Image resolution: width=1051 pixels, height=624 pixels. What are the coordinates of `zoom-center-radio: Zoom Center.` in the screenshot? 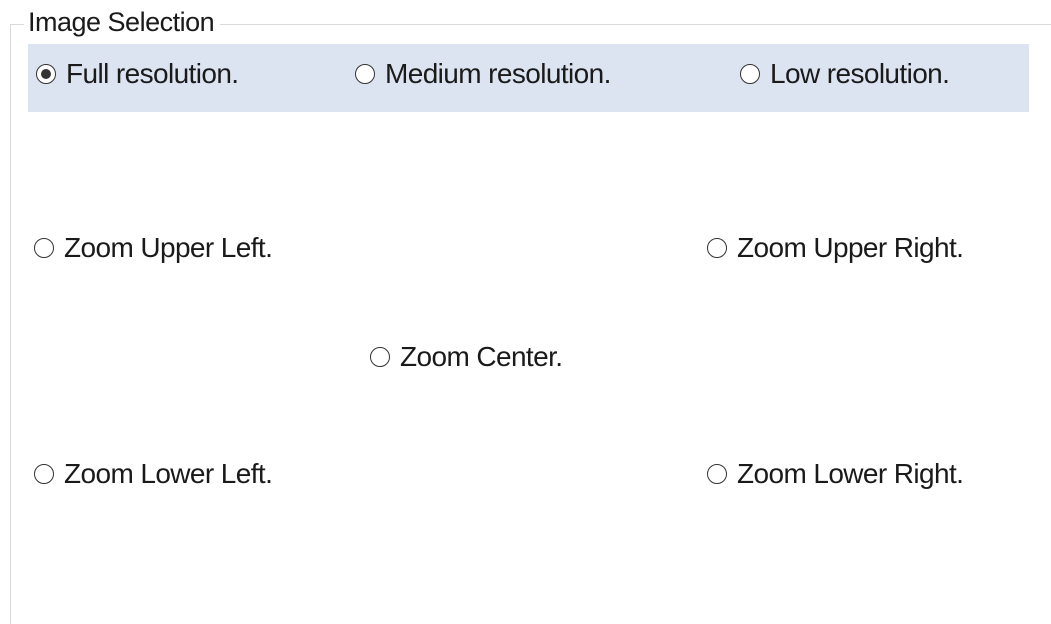 It's located at (466, 357).